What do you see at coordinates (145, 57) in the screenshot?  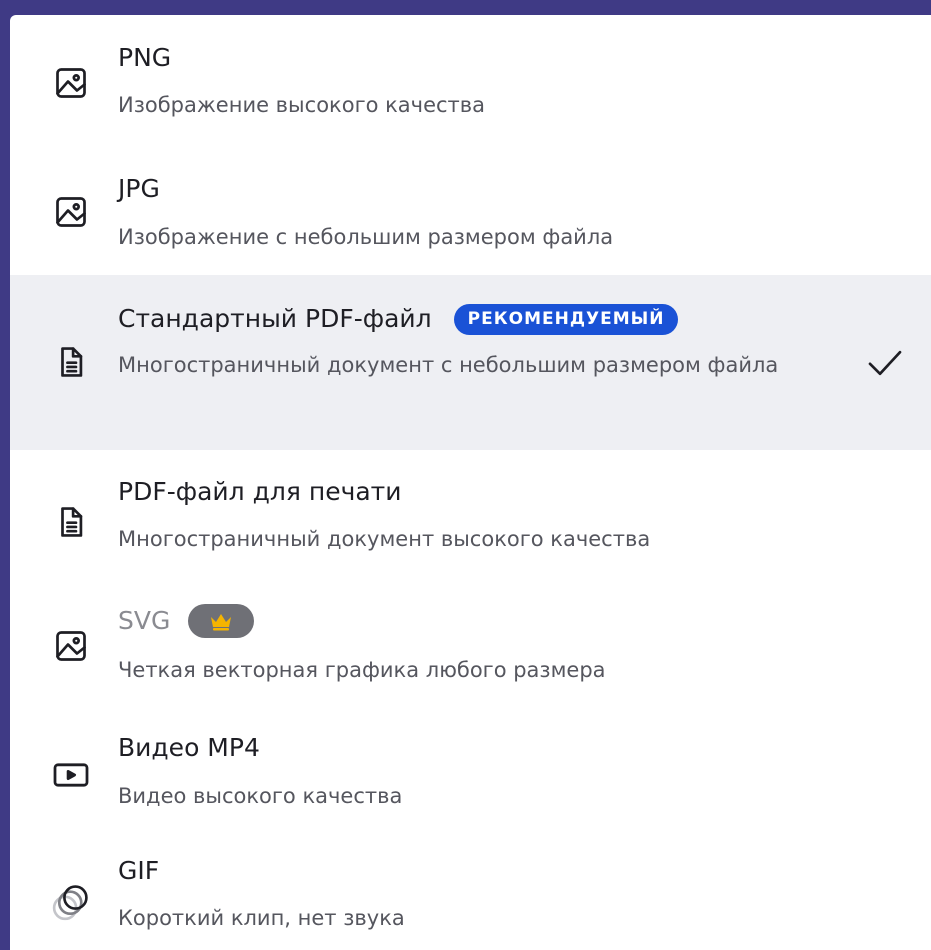 I see `option-title: PNG` at bounding box center [145, 57].